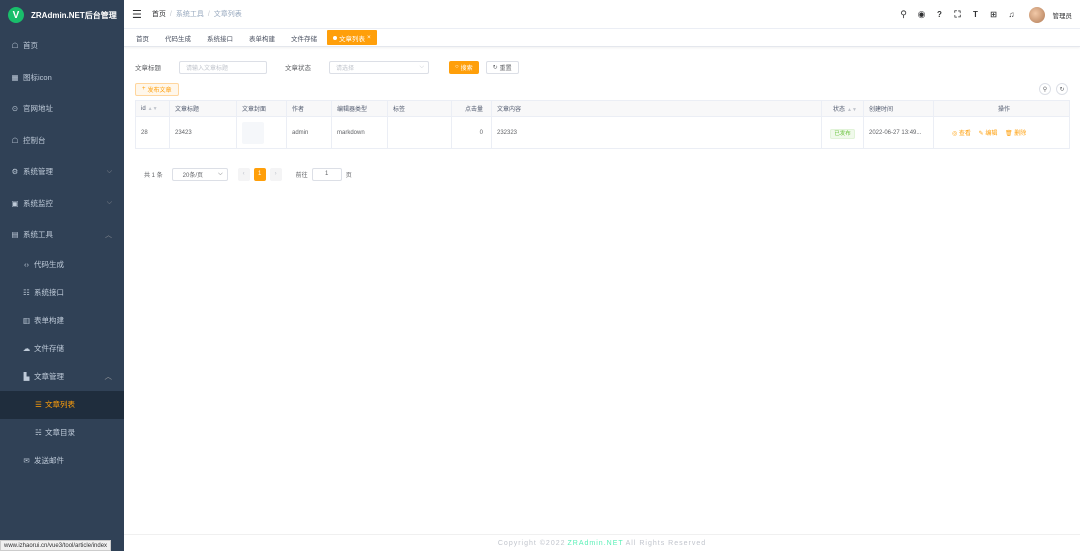 This screenshot has height=551, width=1080. What do you see at coordinates (15, 77) in the screenshot?
I see `grid-icon: ▦` at bounding box center [15, 77].